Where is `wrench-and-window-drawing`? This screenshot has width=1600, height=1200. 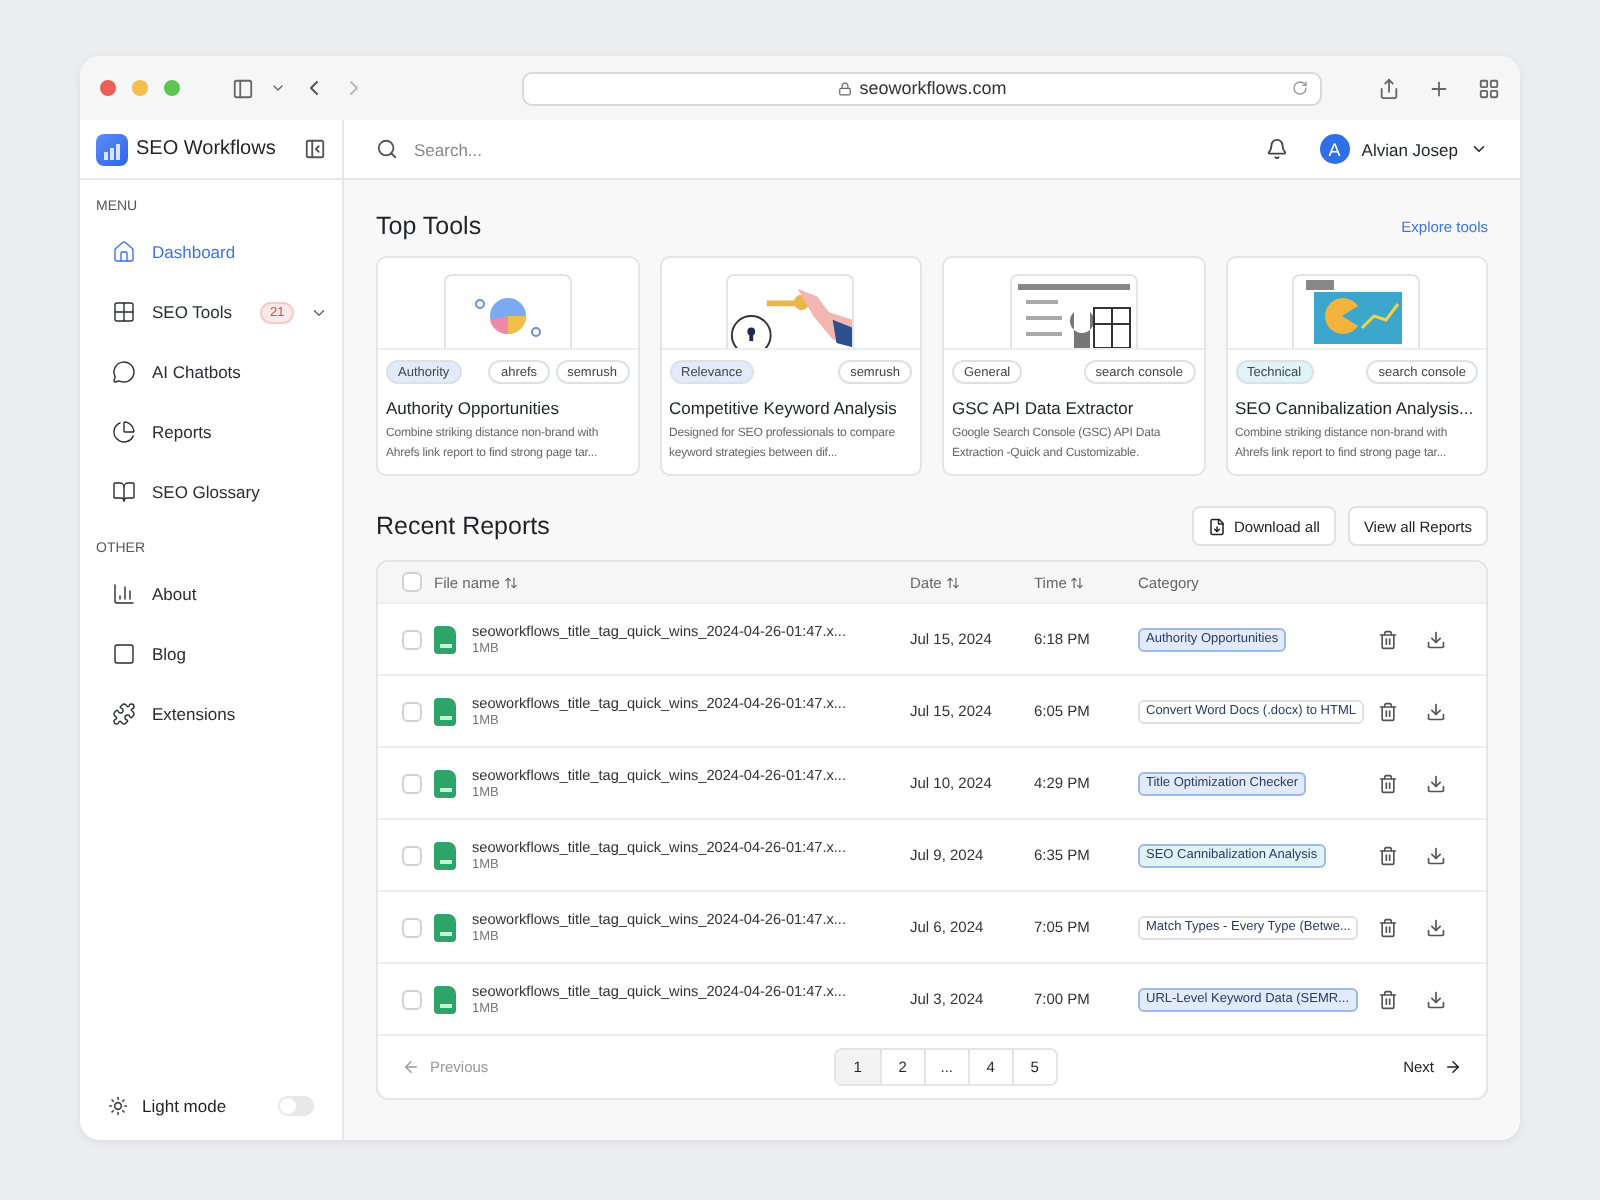
wrench-and-window-drawing is located at coordinates (1073, 314).